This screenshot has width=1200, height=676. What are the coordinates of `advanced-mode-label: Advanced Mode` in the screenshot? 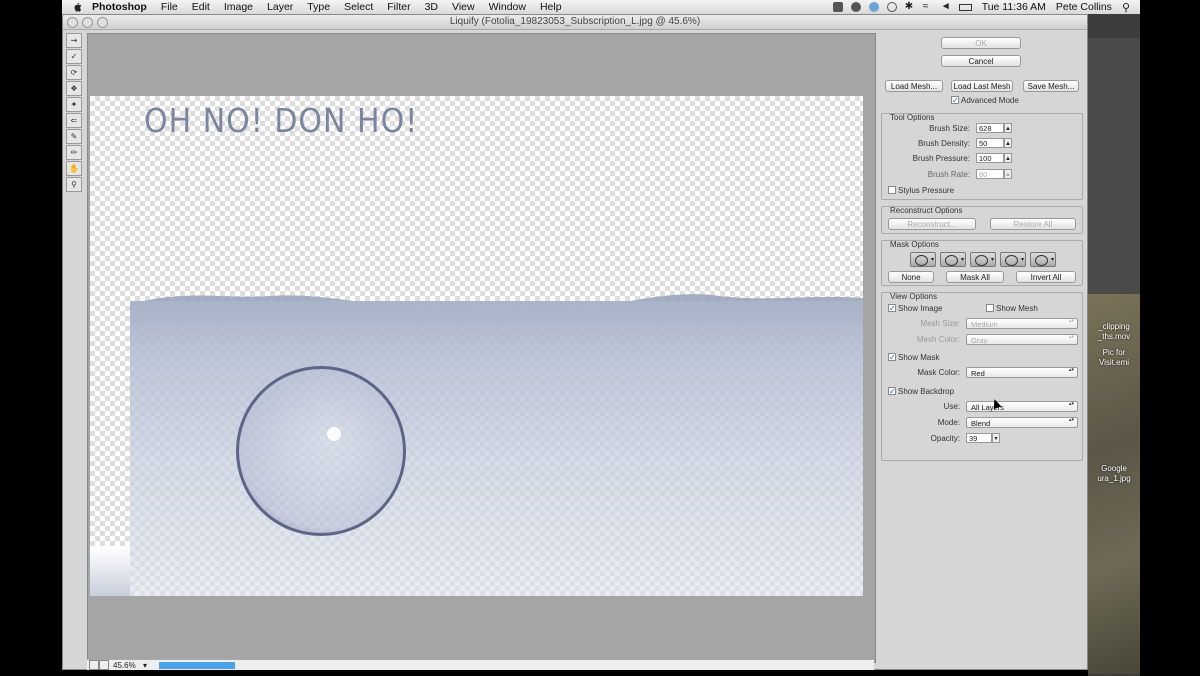 It's located at (990, 100).